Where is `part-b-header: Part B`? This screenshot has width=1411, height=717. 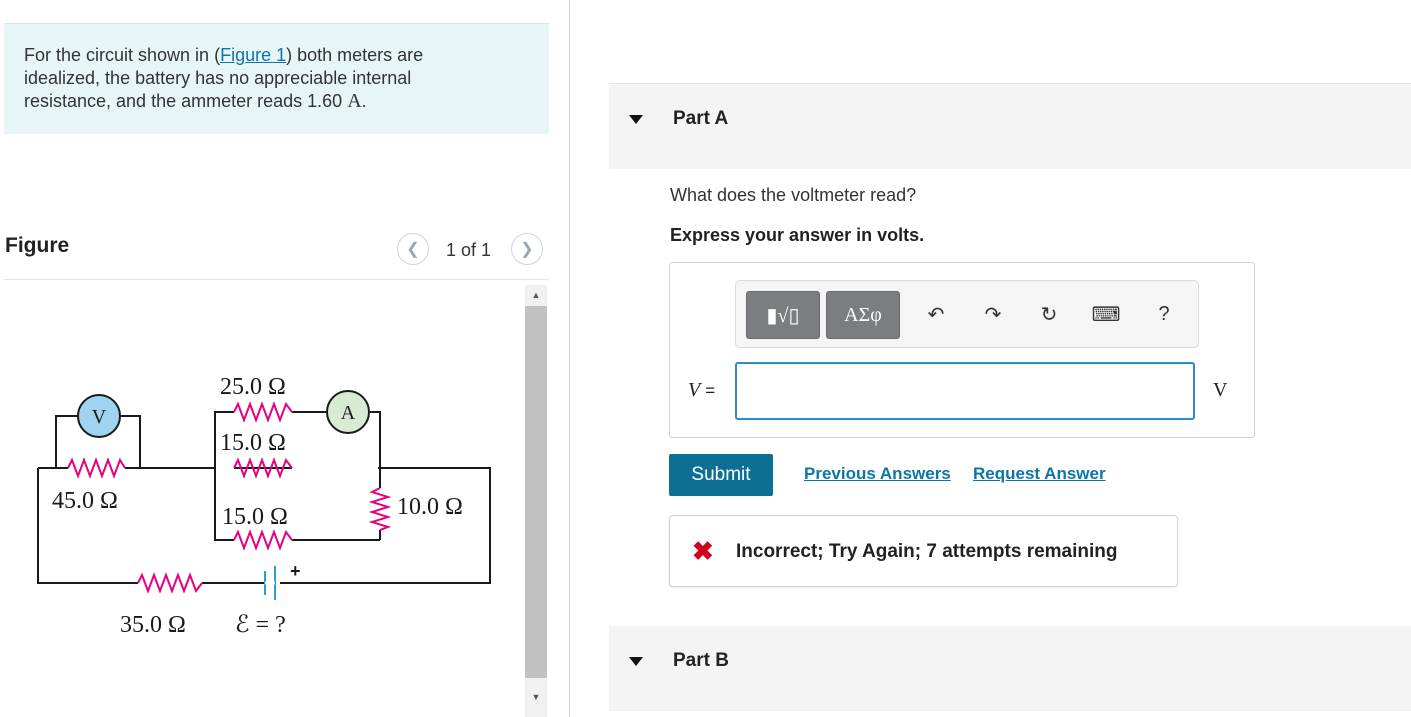 part-b-header: Part B is located at coordinates (1010, 668).